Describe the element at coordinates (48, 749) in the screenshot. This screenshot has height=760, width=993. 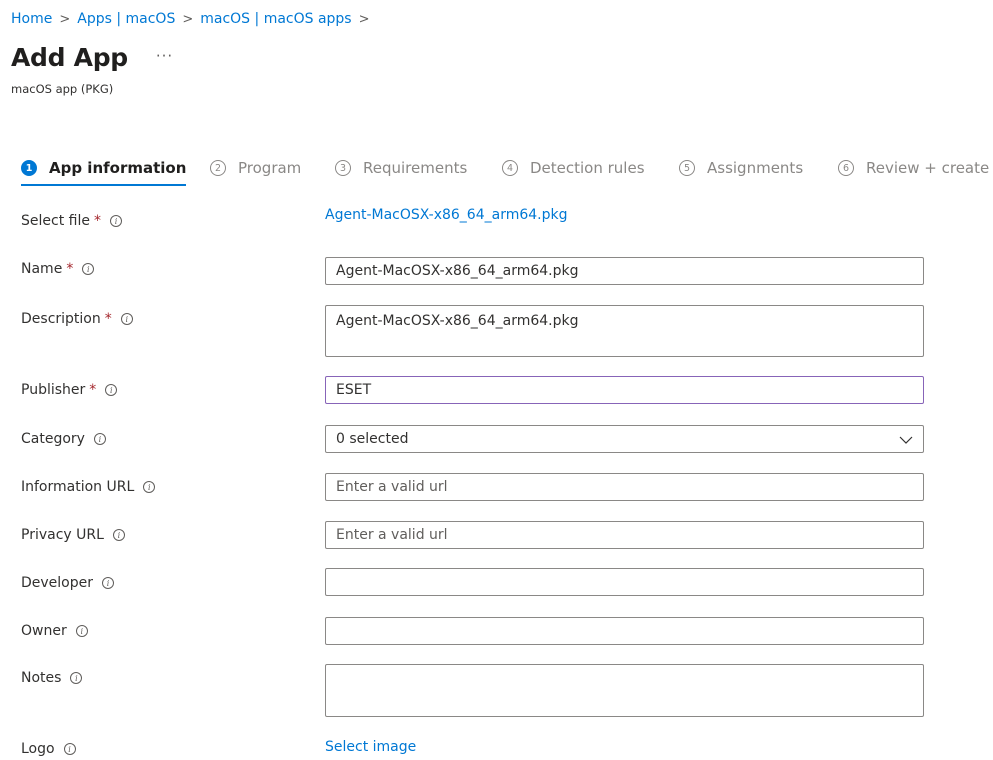
I see `logo-label: Logo i` at that location.